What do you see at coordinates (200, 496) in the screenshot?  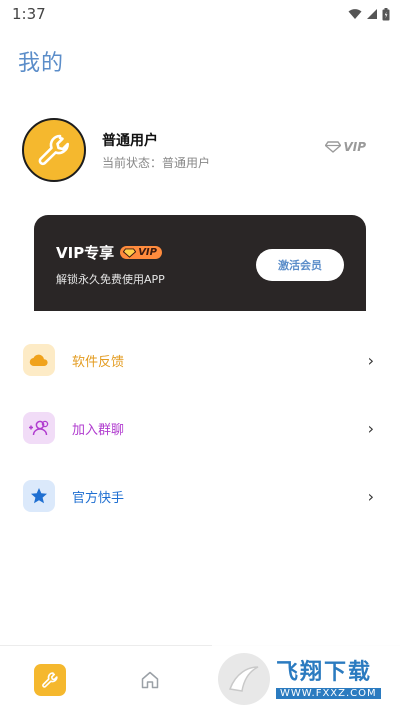 I see `menu-item-official-kuaishou: 官方快手 ›` at bounding box center [200, 496].